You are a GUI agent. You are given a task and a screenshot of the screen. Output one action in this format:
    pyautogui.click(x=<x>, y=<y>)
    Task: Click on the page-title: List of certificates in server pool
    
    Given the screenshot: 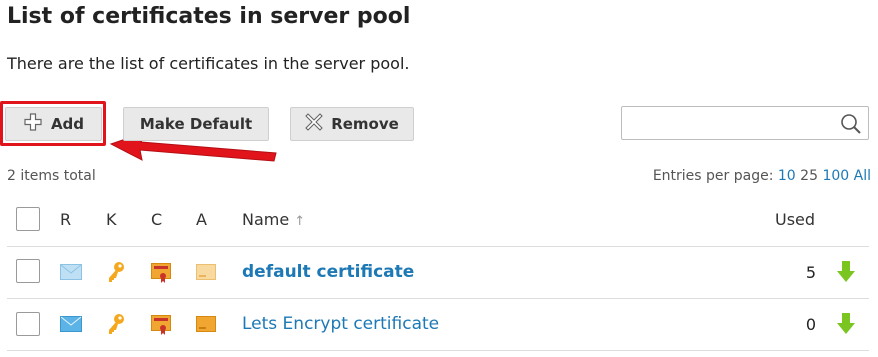 What is the action you would take?
    pyautogui.click(x=209, y=16)
    